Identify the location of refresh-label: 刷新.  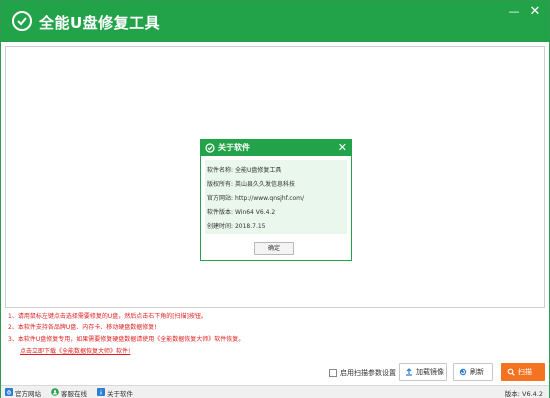
(477, 372).